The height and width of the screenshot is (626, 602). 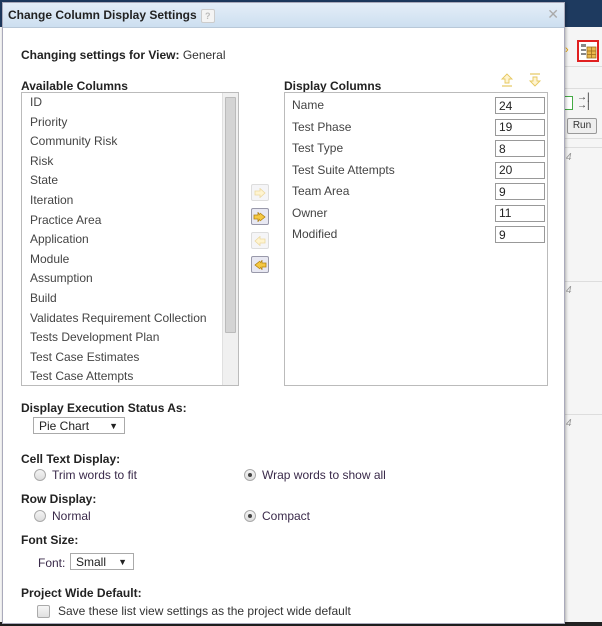 What do you see at coordinates (321, 191) in the screenshot?
I see `display-column-name: Team Area` at bounding box center [321, 191].